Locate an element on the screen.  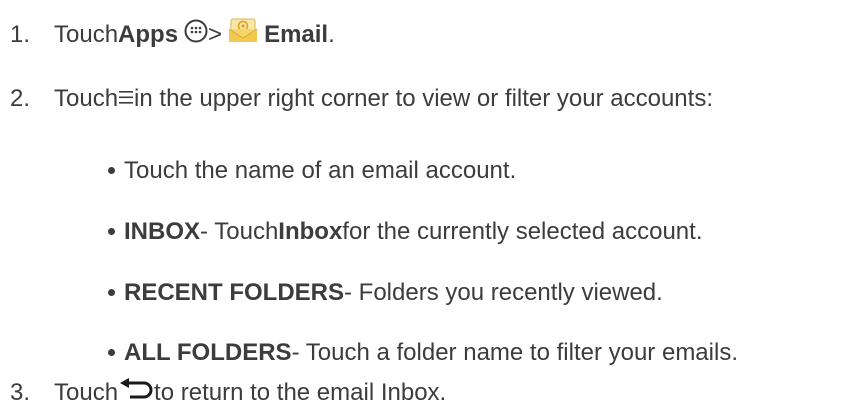
step-1-email-label: Email is located at coordinates (296, 34).